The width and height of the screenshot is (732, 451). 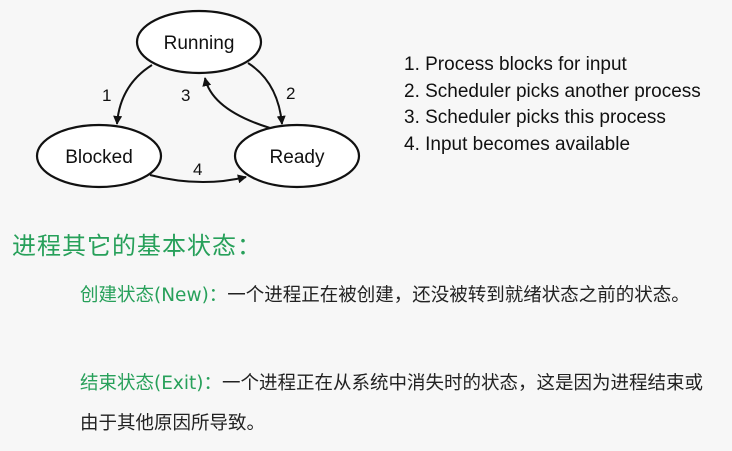 I want to click on node-running-label: Running, so click(x=199, y=43).